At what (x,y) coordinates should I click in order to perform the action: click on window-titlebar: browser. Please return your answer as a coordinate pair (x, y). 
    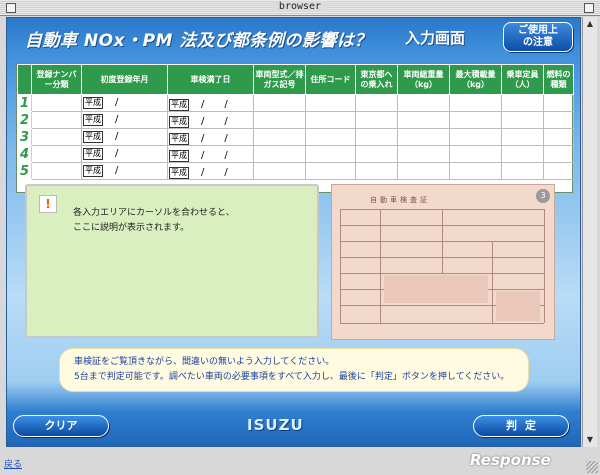
    Looking at the image, I should click on (300, 8).